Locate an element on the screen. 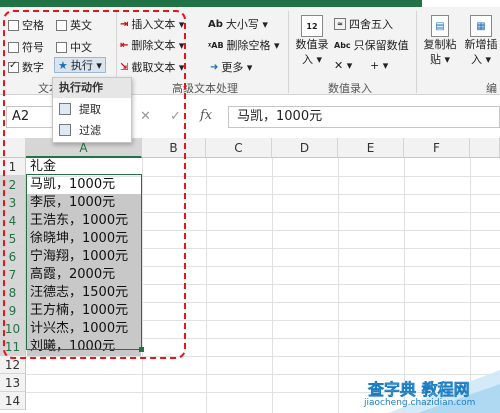 The image size is (500, 413). round-icon: ≈ is located at coordinates (340, 24).